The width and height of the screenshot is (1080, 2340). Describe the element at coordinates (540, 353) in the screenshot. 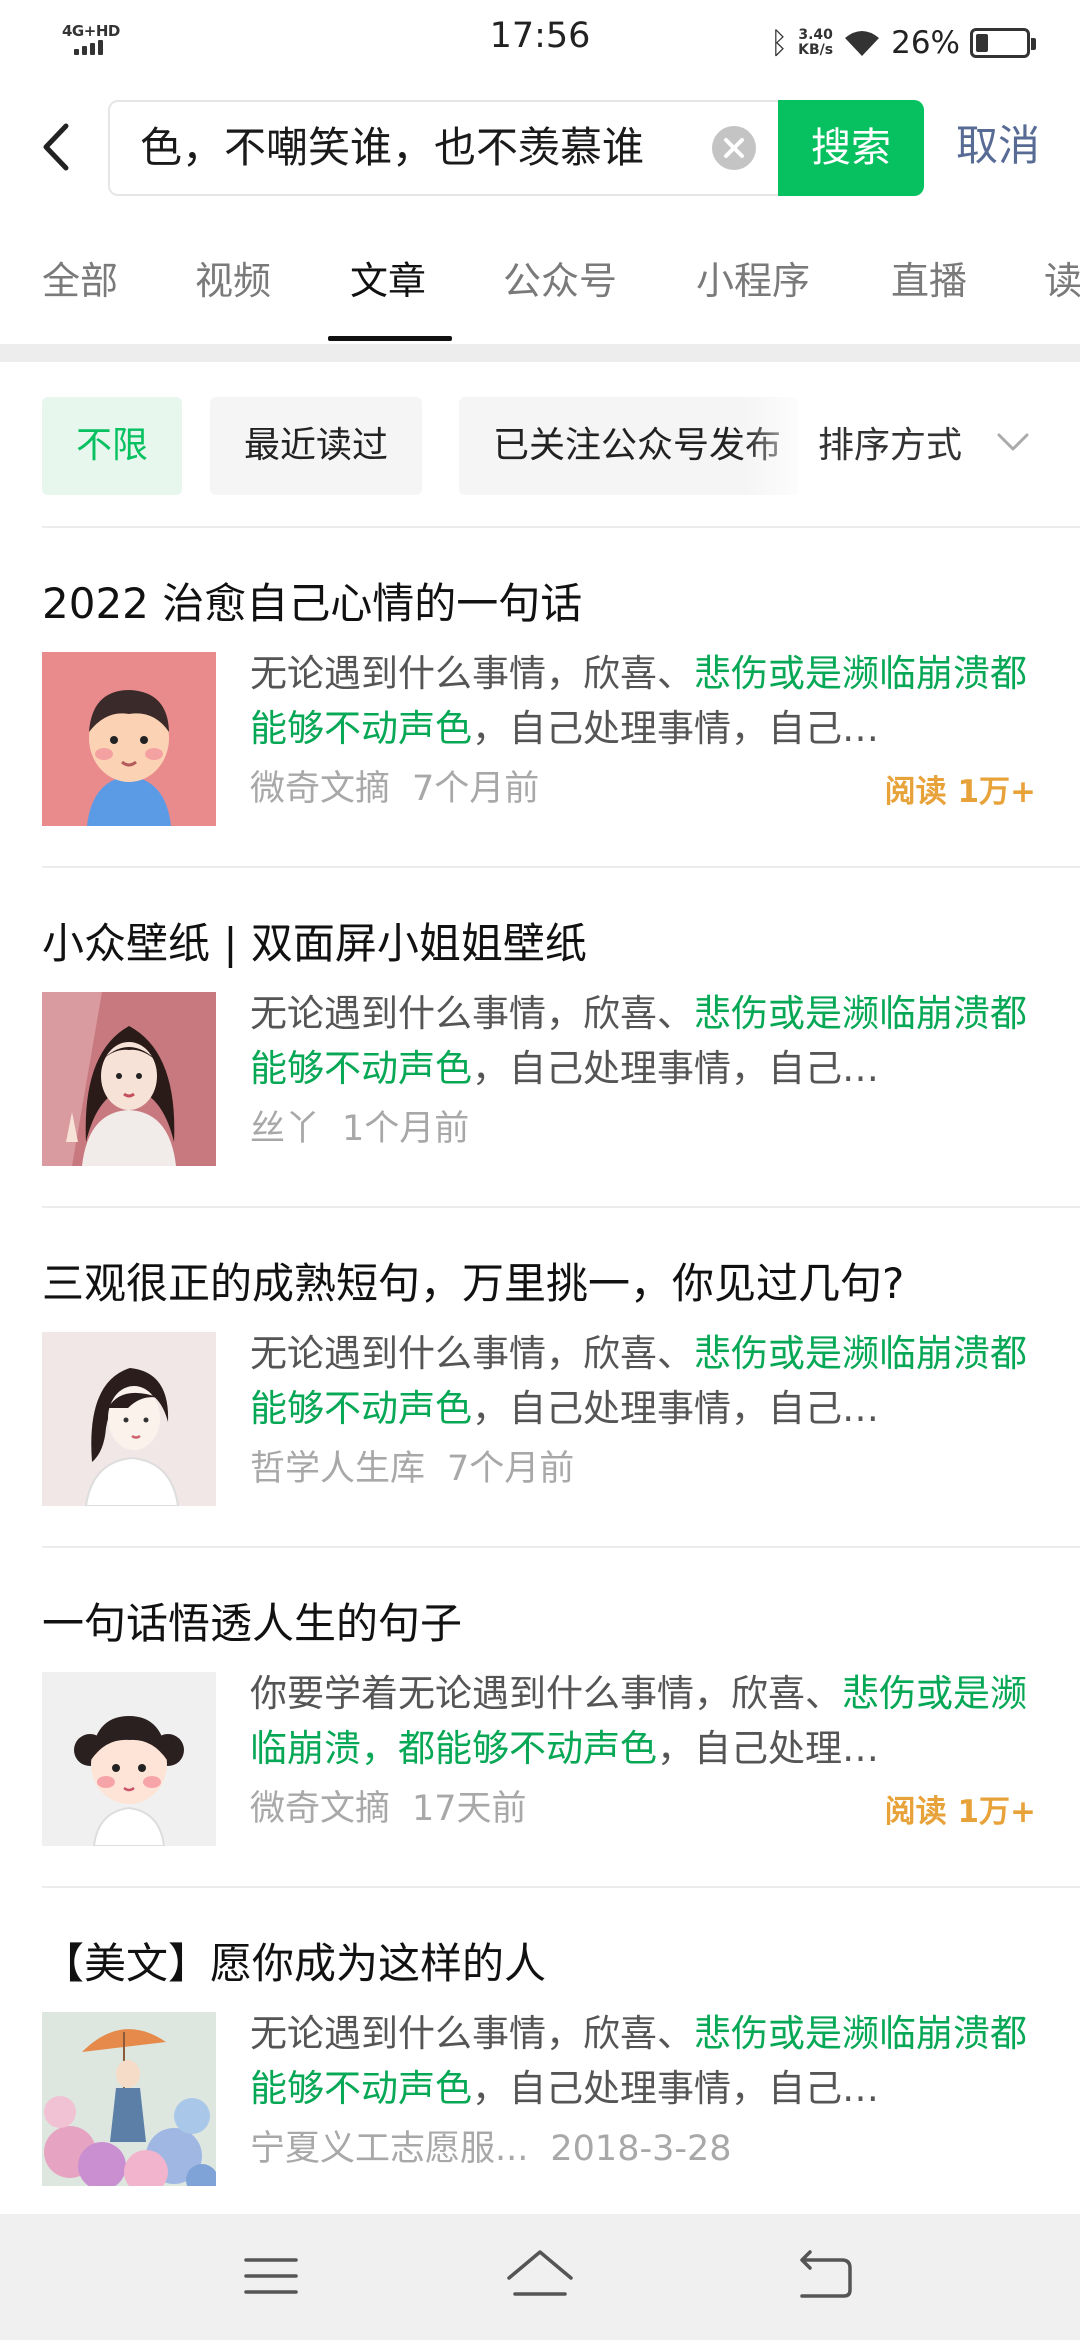

I see `section-divider` at that location.